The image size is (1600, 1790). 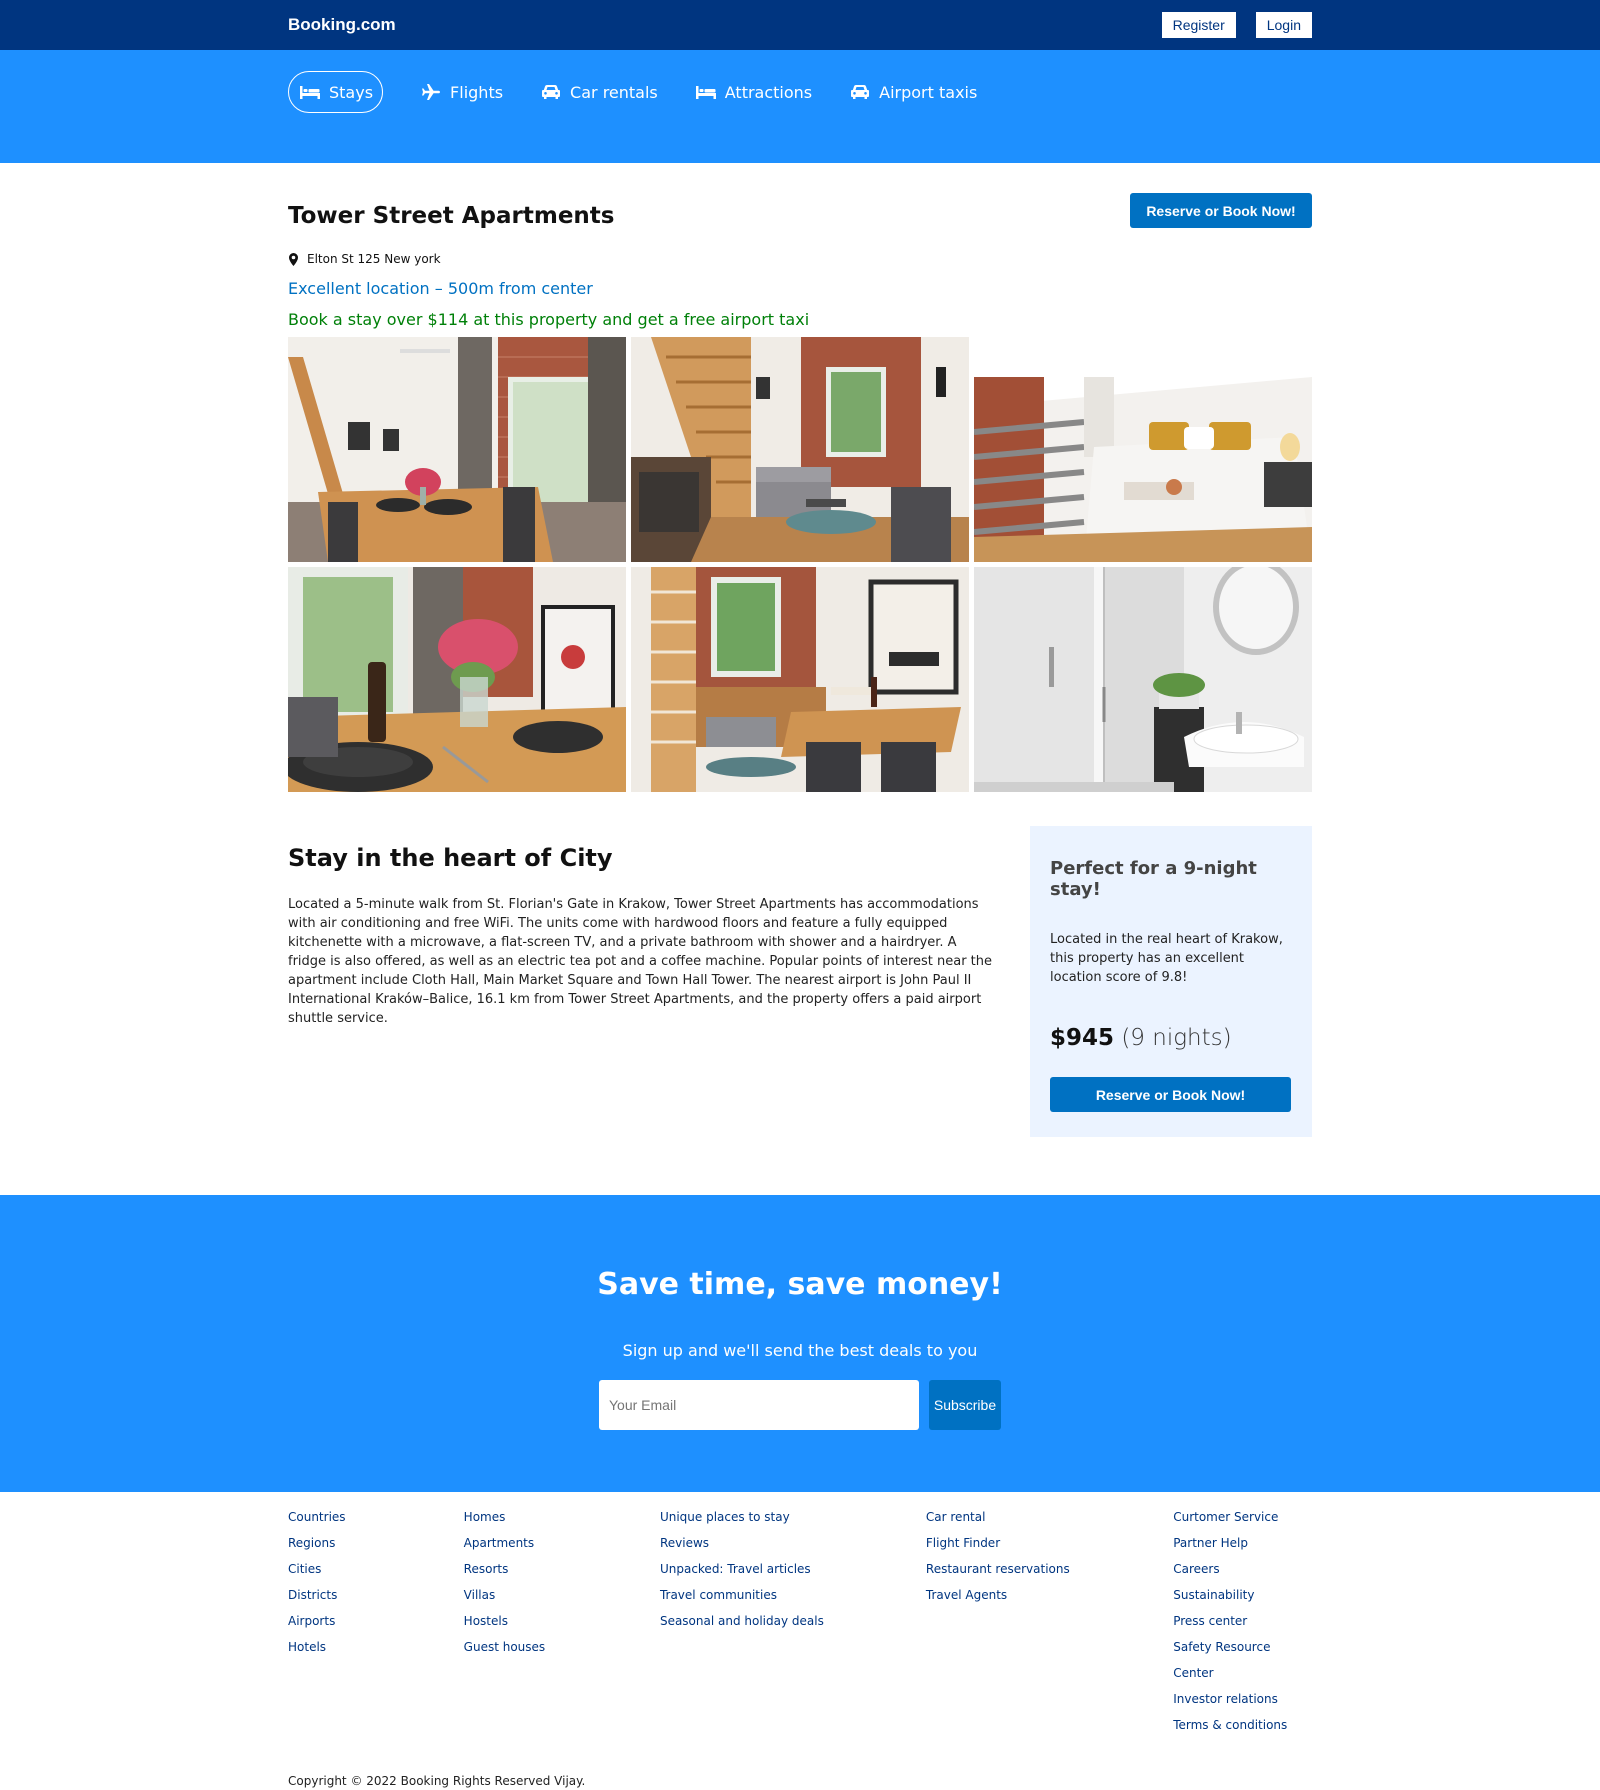 What do you see at coordinates (793, 1517) in the screenshot?
I see `footer-link: Unique places to stay` at bounding box center [793, 1517].